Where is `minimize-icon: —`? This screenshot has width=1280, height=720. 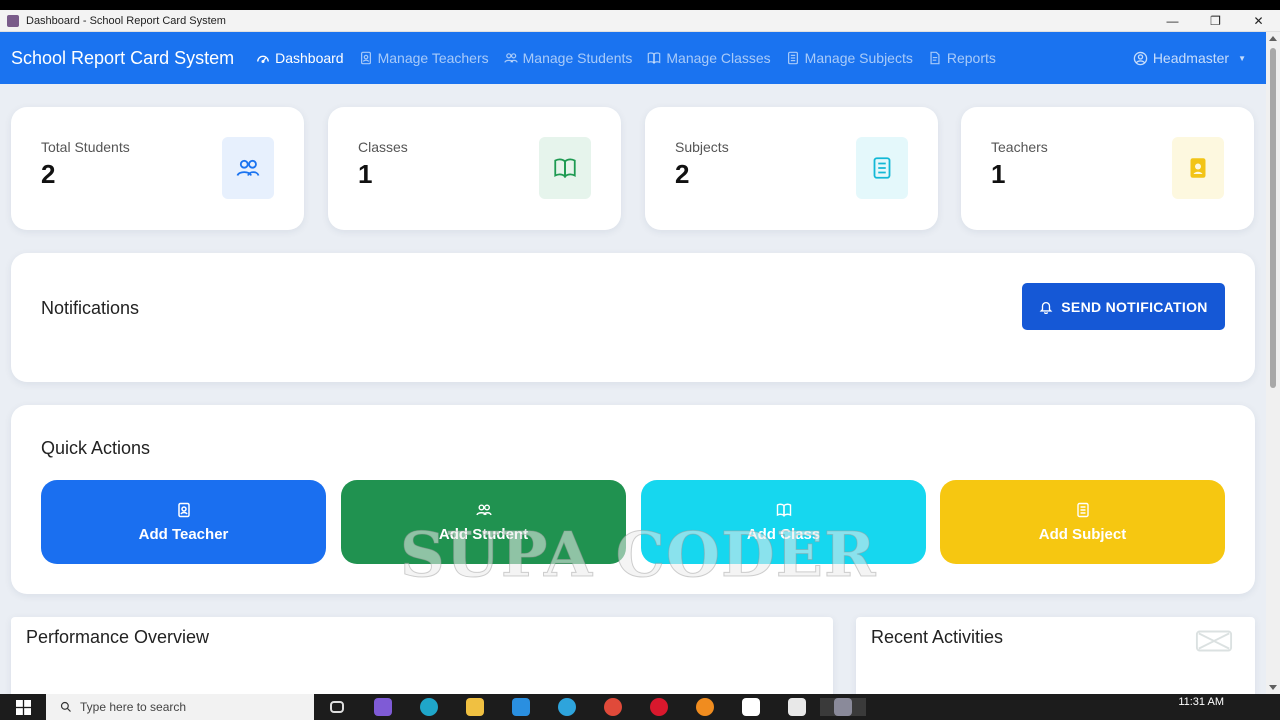 minimize-icon: — is located at coordinates (1172, 21).